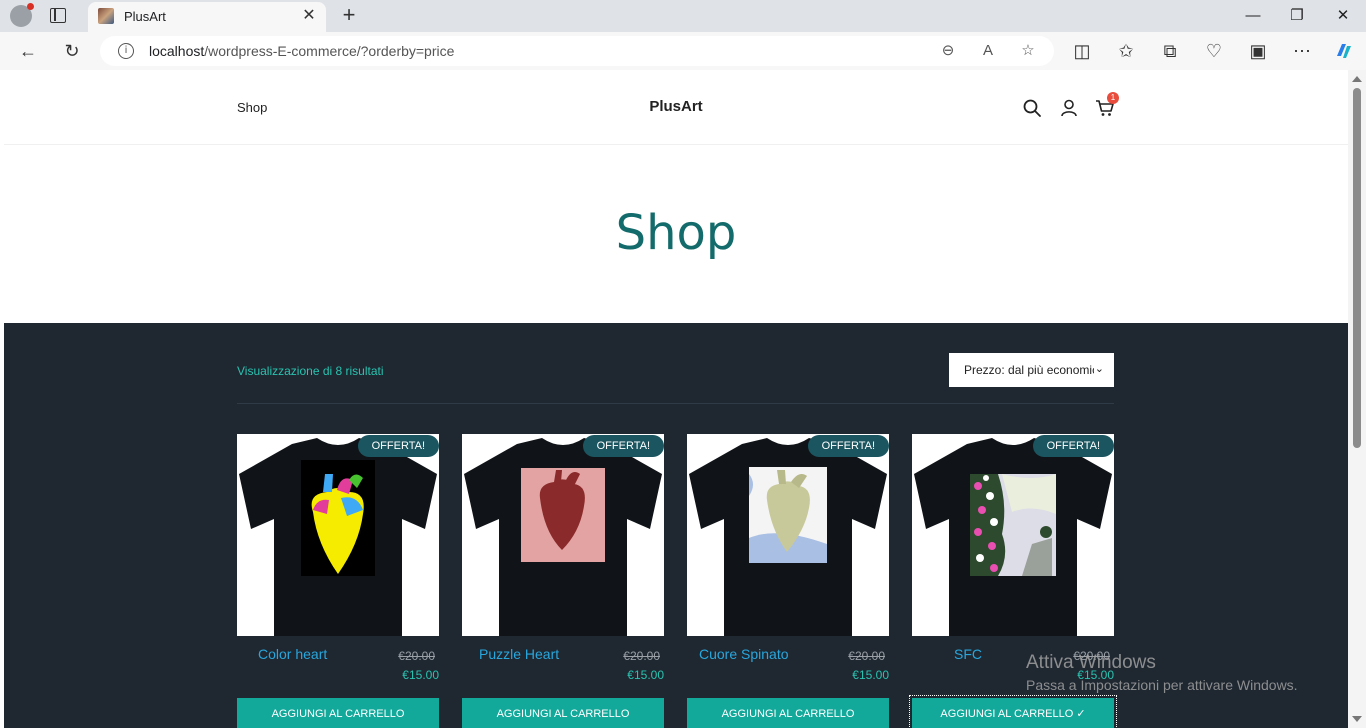 Image resolution: width=1366 pixels, height=728 pixels. Describe the element at coordinates (683, 16) in the screenshot. I see `browser-tab-bar: PlusArt ✕ + — ❐ ✕` at that location.